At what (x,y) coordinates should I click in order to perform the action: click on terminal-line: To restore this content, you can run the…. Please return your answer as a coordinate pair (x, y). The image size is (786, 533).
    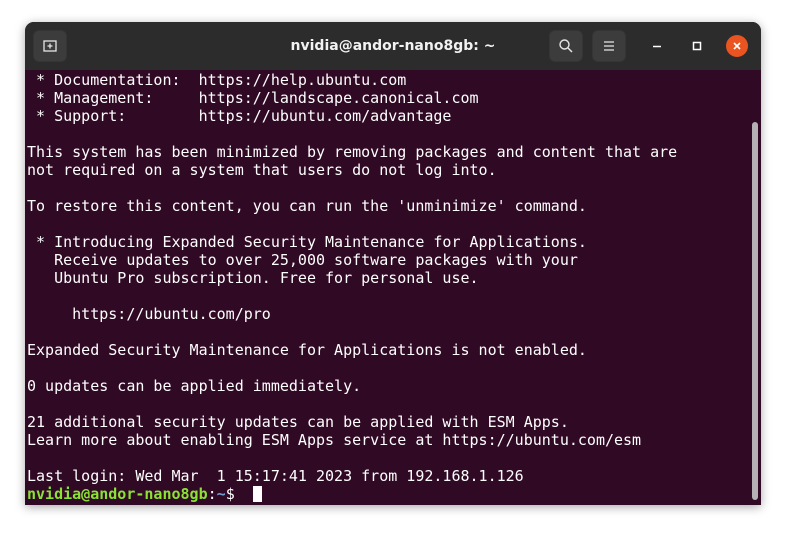
    Looking at the image, I should click on (307, 206).